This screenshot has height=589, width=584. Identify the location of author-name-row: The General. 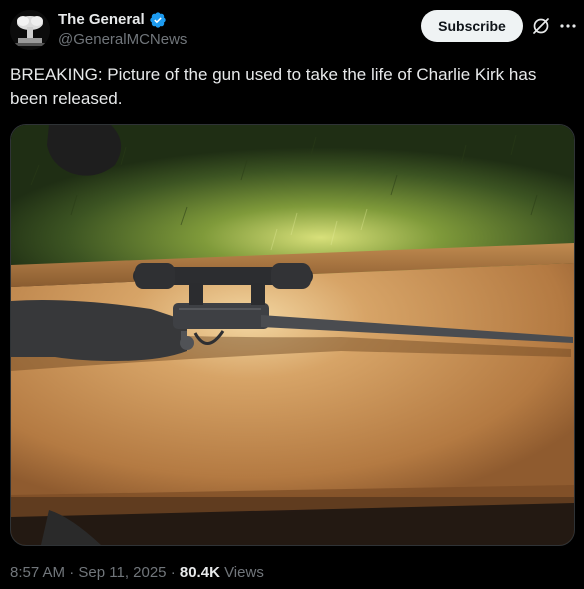
(112, 20).